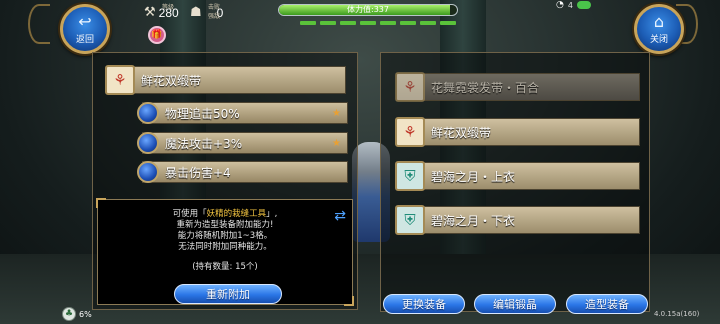  What do you see at coordinates (485, 87) in the screenshot?
I see `equipment-item-name: 花舞霓裳发带・百合` at bounding box center [485, 87].